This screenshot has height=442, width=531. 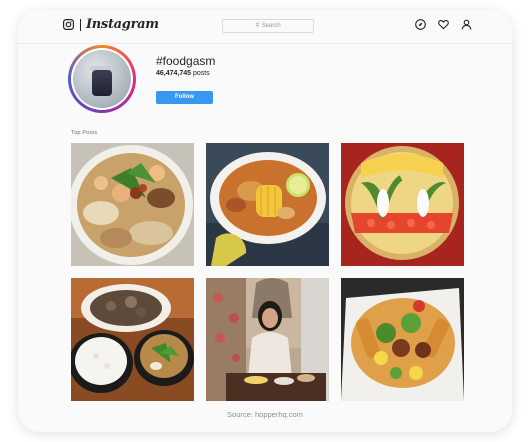 I want to click on hashtag-avatar, so click(x=102, y=79).